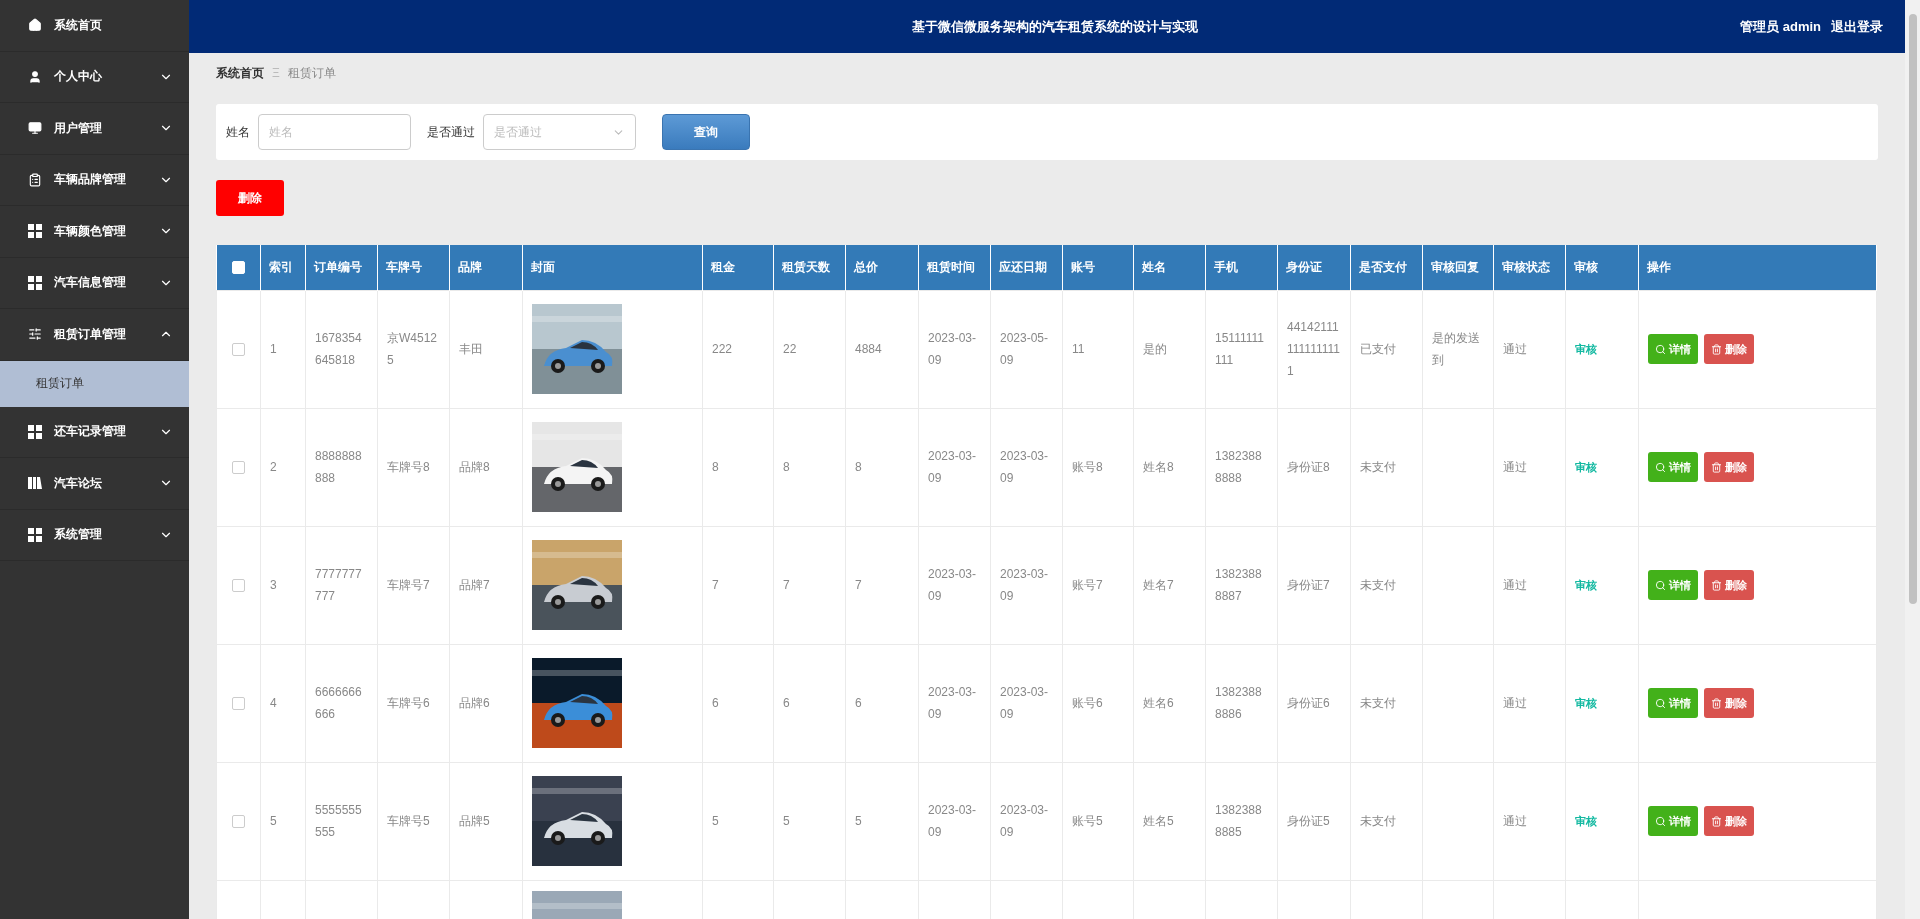 The height and width of the screenshot is (919, 1920). Describe the element at coordinates (94, 484) in the screenshot. I see `sidebar-item: 汽车论坛` at that location.